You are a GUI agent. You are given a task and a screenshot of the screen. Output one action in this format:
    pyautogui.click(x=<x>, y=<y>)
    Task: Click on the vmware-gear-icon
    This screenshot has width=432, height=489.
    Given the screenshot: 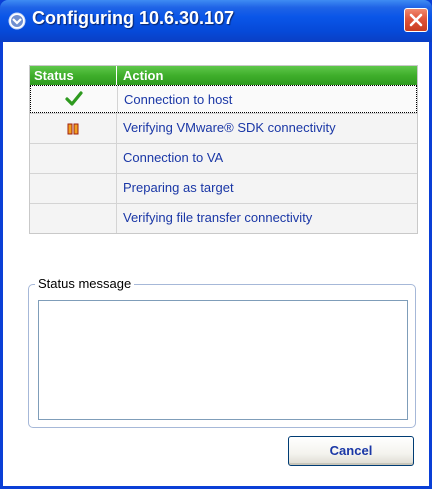 What is the action you would take?
    pyautogui.click(x=17, y=21)
    